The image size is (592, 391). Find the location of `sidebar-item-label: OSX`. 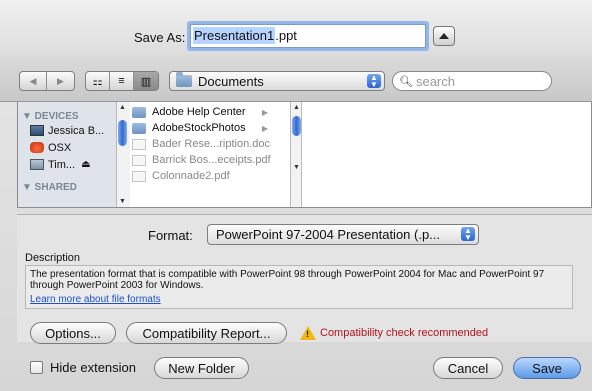

sidebar-item-label: OSX is located at coordinates (60, 147).